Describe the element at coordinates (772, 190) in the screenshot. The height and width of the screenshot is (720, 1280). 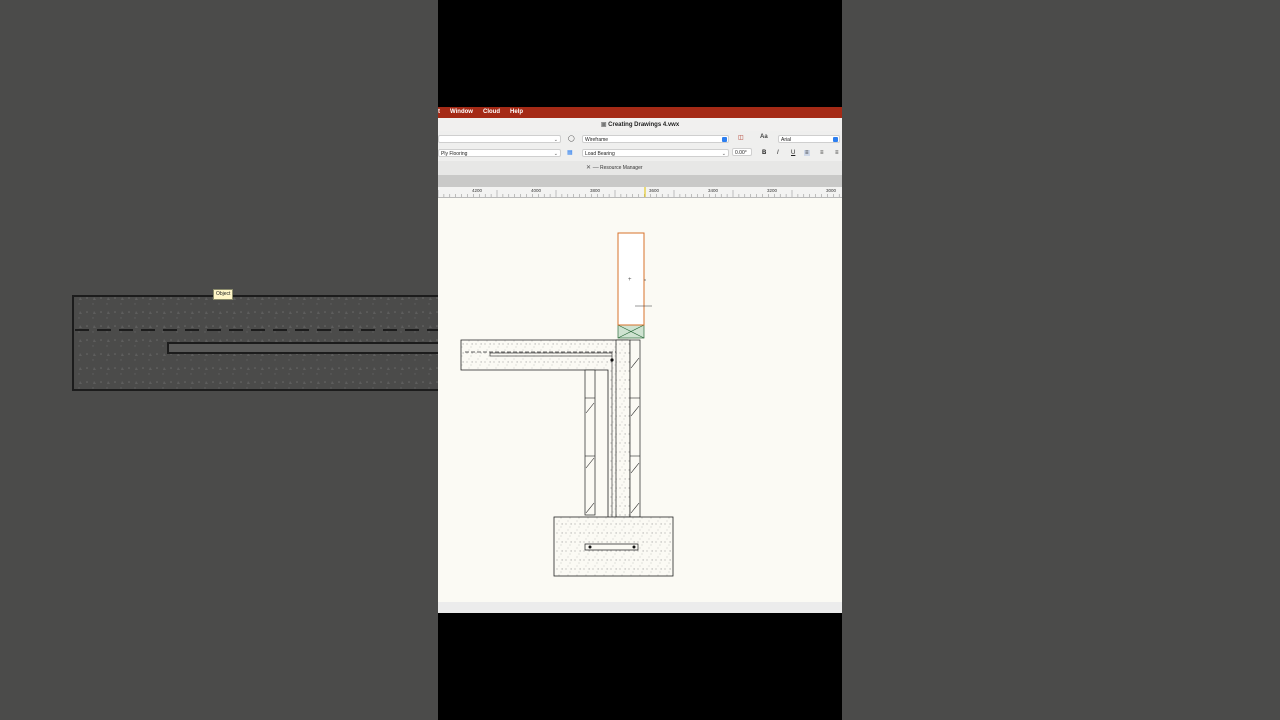
I see `ruler-label: 3200` at that location.